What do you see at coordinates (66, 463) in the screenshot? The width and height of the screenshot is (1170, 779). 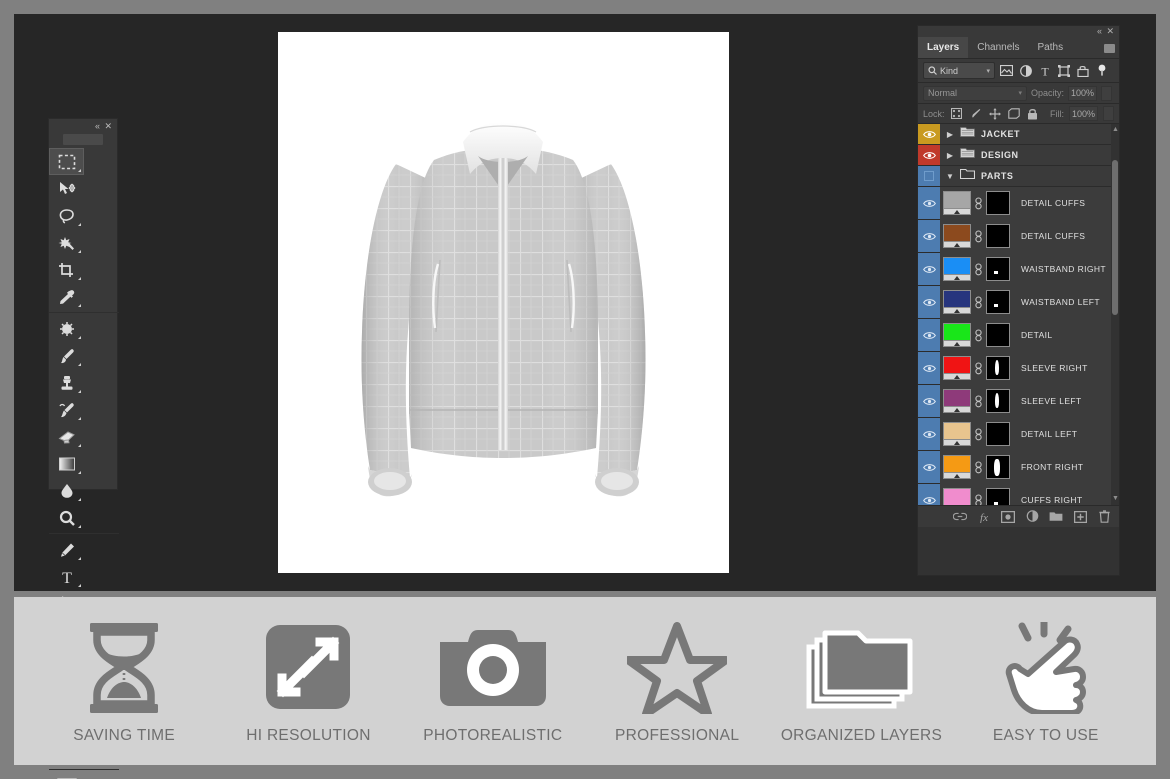 I see `gradient-tool` at bounding box center [66, 463].